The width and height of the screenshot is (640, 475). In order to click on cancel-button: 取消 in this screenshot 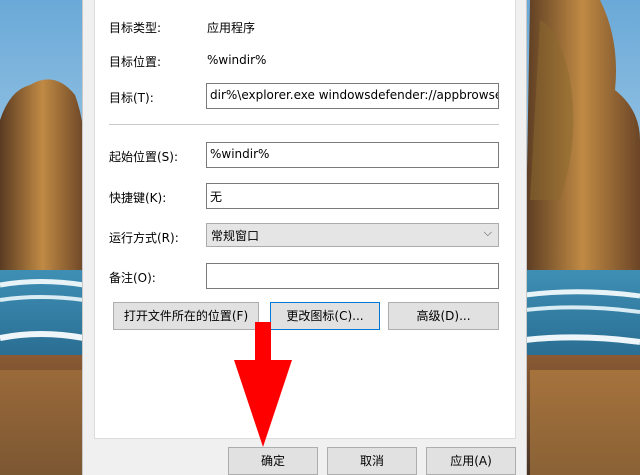, I will do `click(372, 461)`.